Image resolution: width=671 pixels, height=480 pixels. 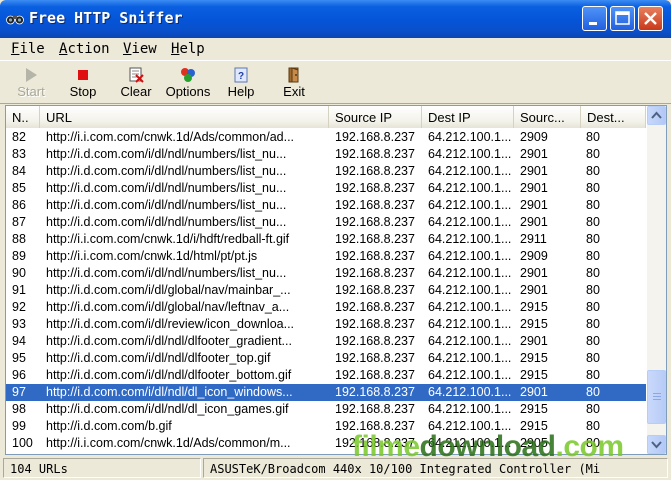 I want to click on start-button: Start, so click(x=31, y=83).